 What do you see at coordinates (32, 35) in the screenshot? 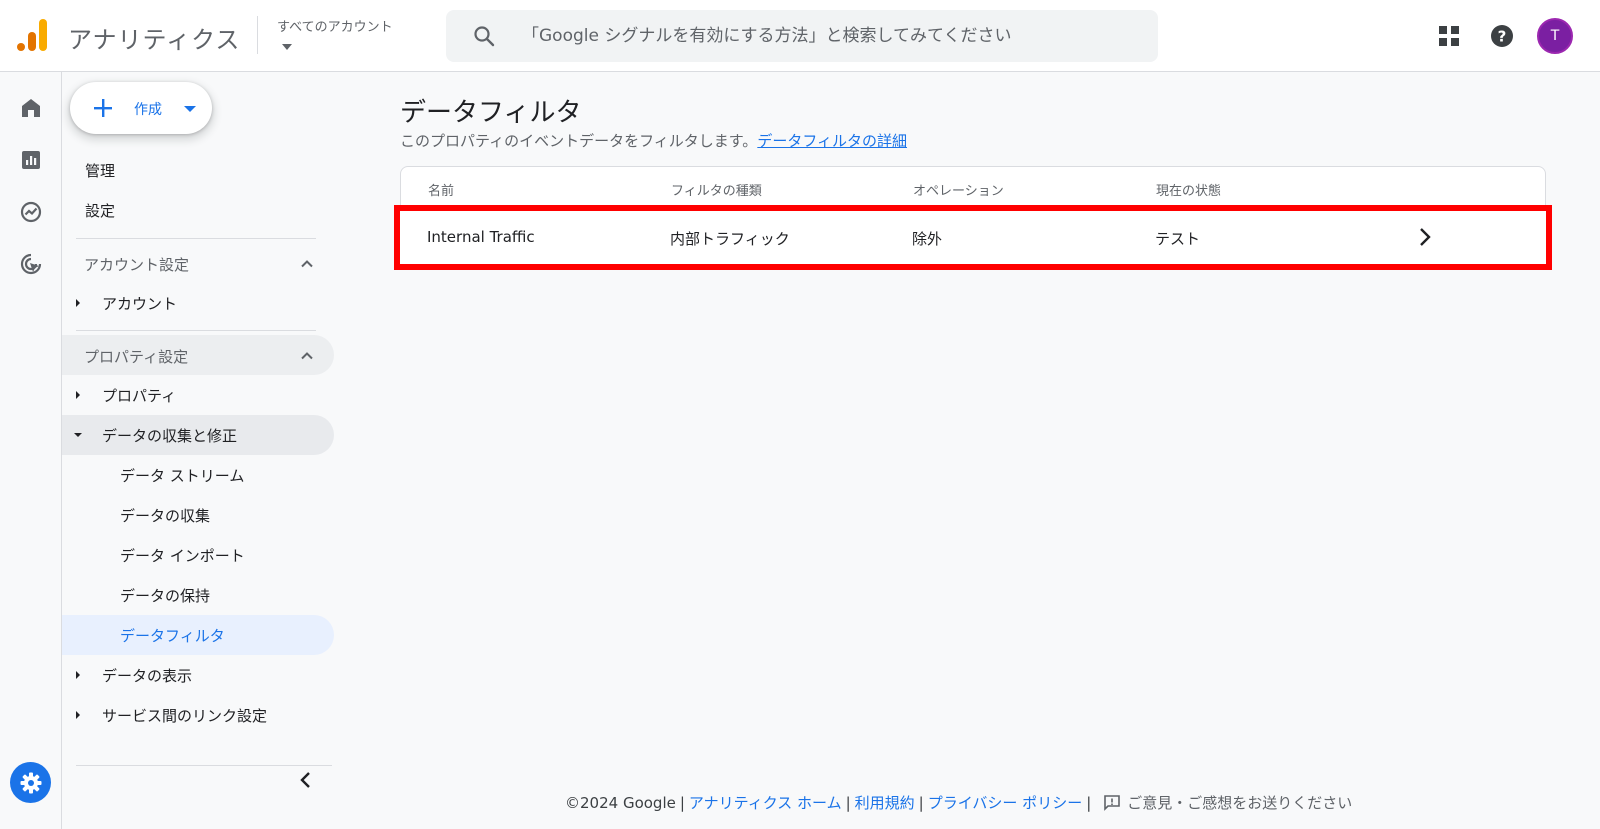
I see `analytics-logo-icon` at bounding box center [32, 35].